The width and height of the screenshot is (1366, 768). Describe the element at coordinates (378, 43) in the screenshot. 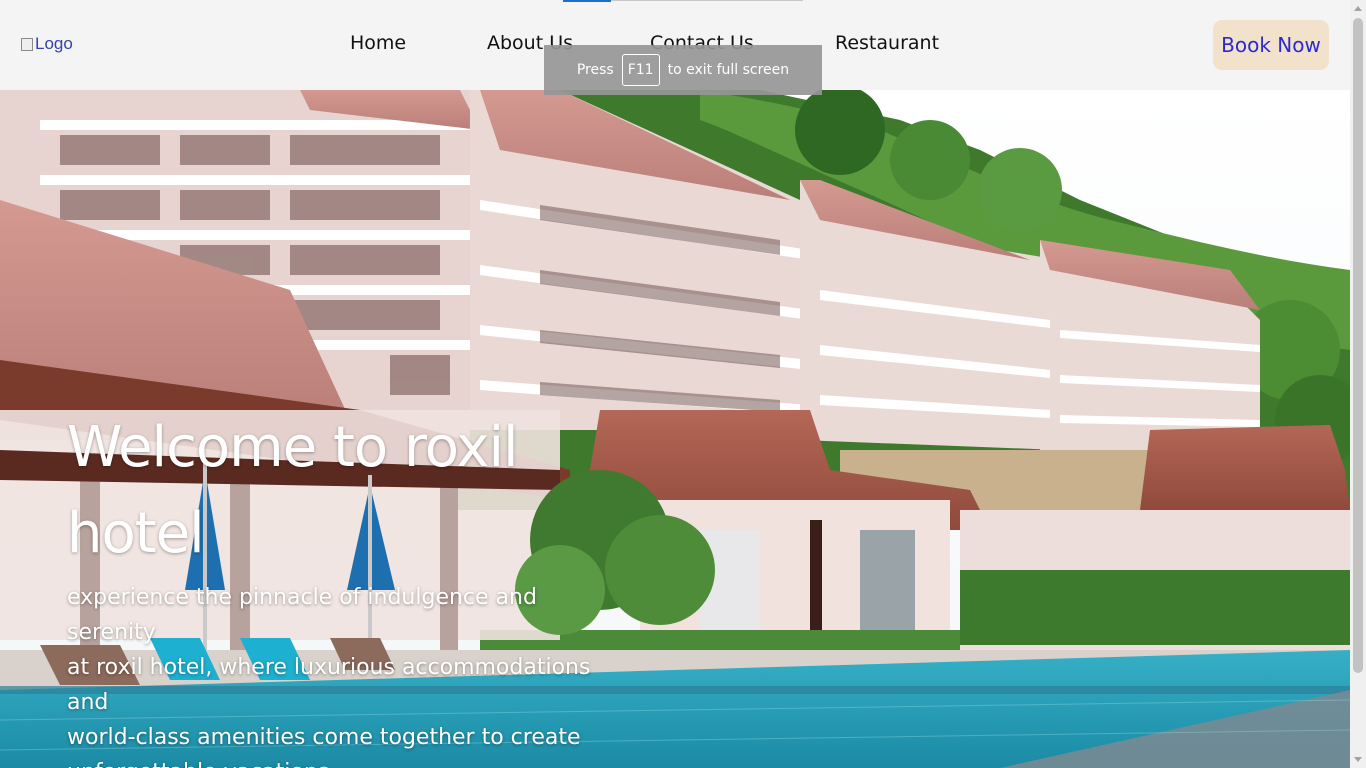

I see `nav-home: Home` at that location.